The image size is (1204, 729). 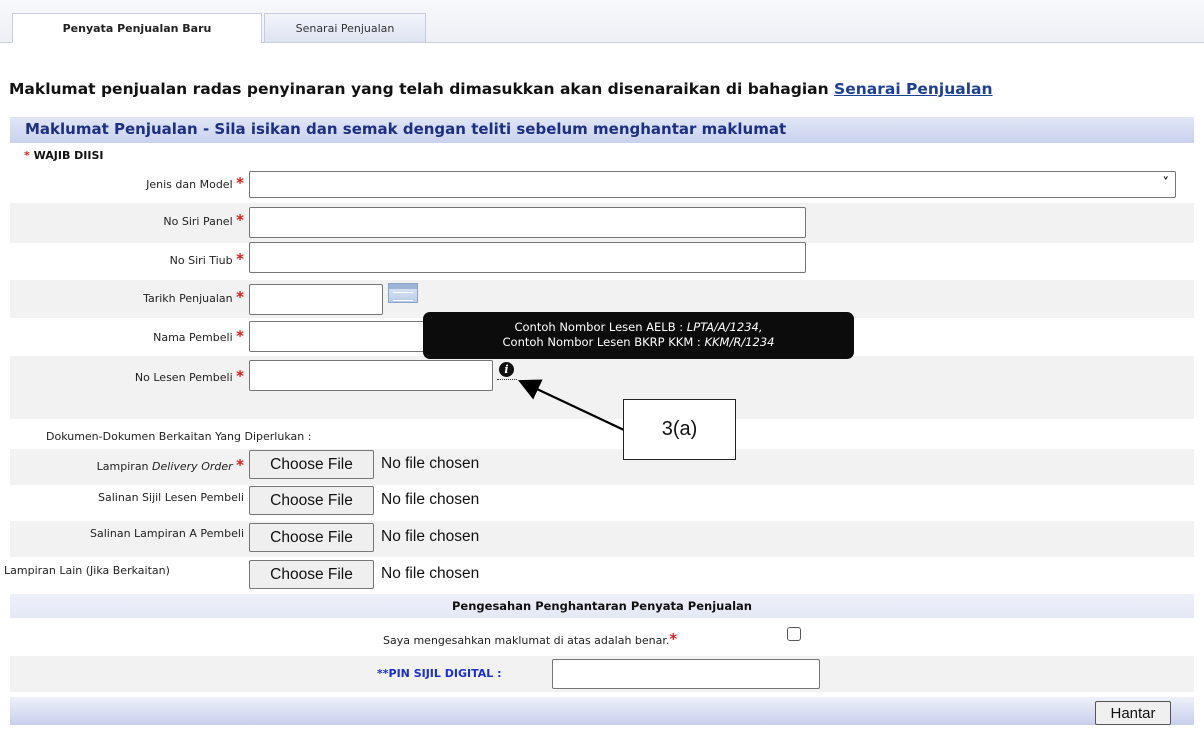 I want to click on nama-pembeli-label: Nama Pembeli *, so click(x=198, y=336).